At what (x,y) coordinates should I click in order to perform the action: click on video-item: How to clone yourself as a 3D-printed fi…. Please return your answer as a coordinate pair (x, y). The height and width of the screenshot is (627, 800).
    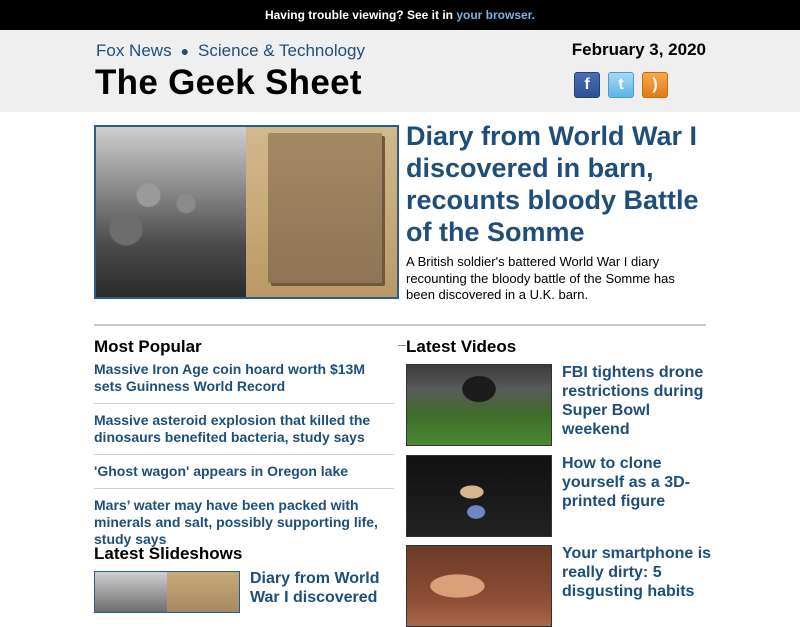
    Looking at the image, I should click on (556, 496).